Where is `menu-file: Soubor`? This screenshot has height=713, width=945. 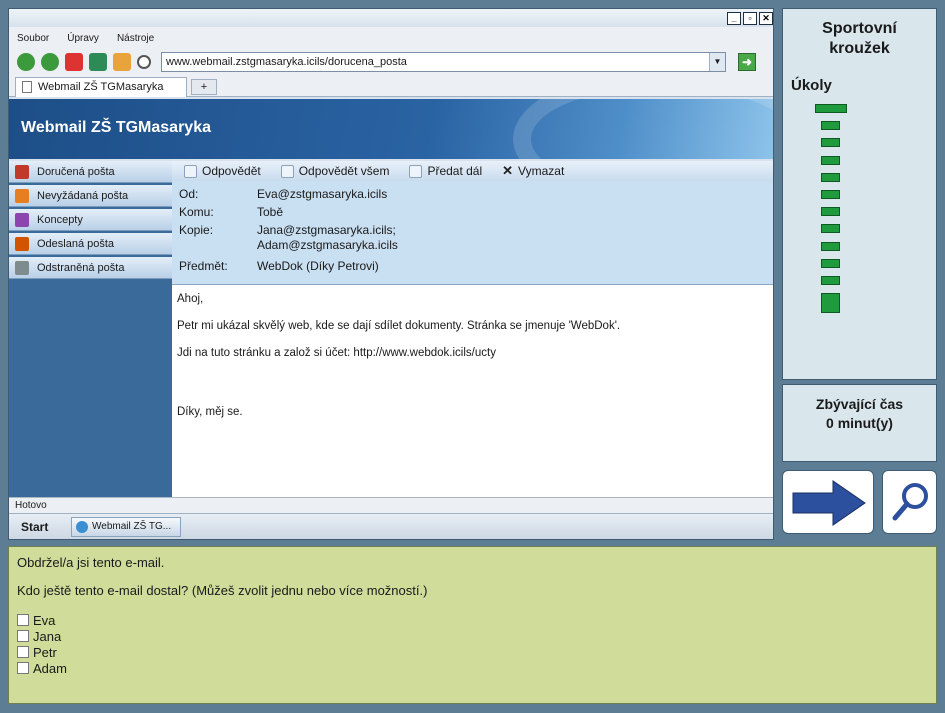
menu-file: Soubor is located at coordinates (33, 38).